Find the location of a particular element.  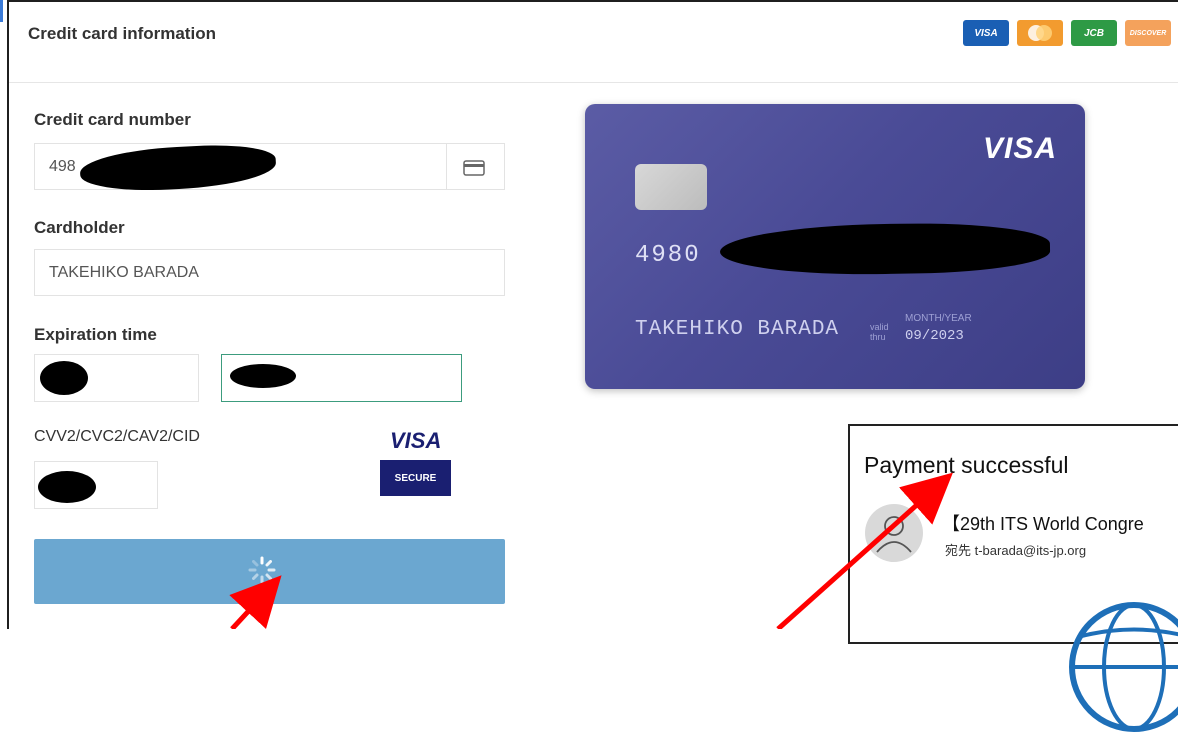

arrow-to-popup is located at coordinates (864, 550).